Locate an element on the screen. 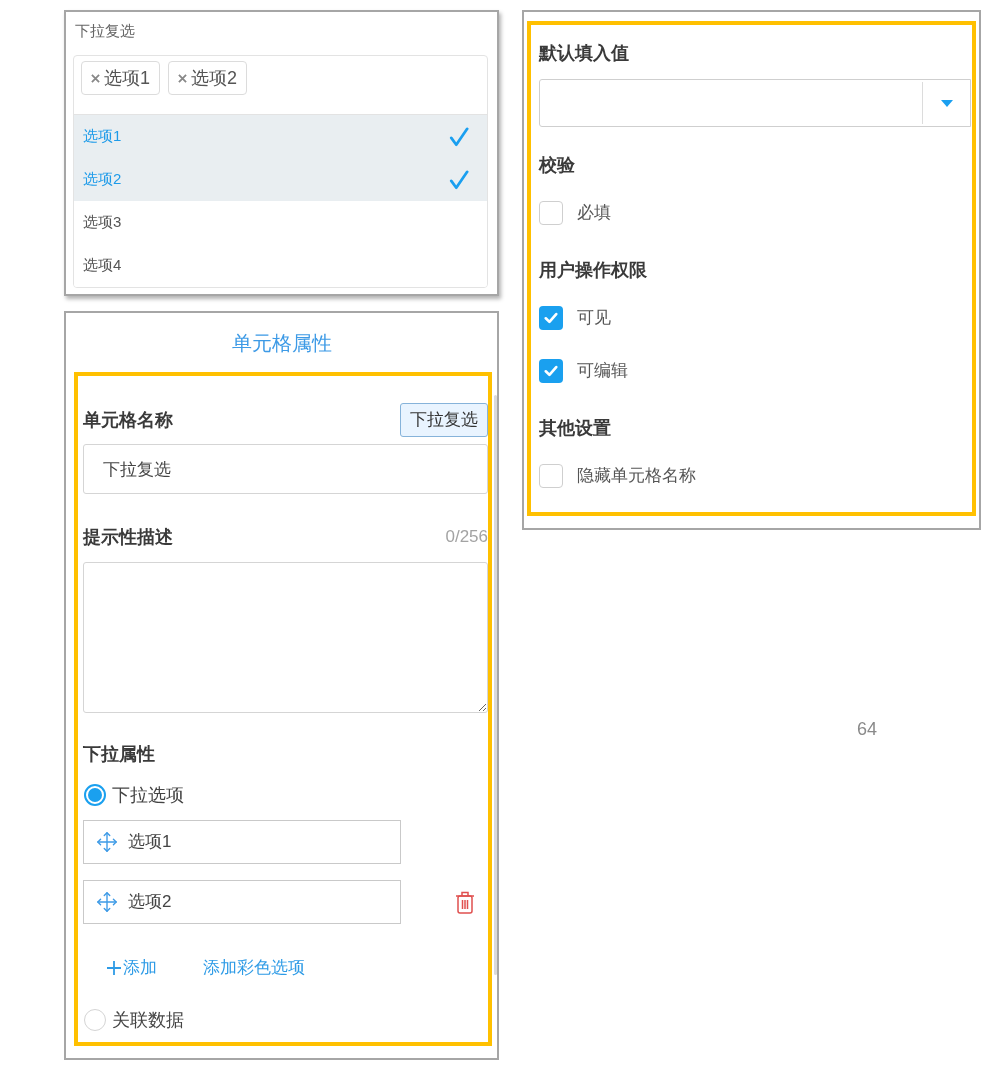 Image resolution: width=1008 pixels, height=1071 pixels. checkbox-label: 可编辑 is located at coordinates (602, 371).